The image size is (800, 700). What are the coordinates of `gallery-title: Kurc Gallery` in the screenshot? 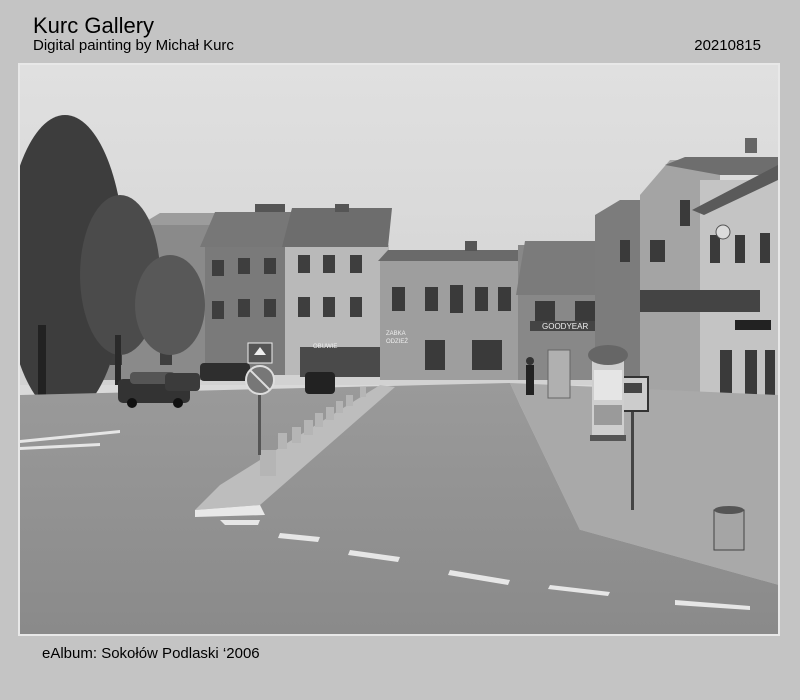 It's located at (94, 25).